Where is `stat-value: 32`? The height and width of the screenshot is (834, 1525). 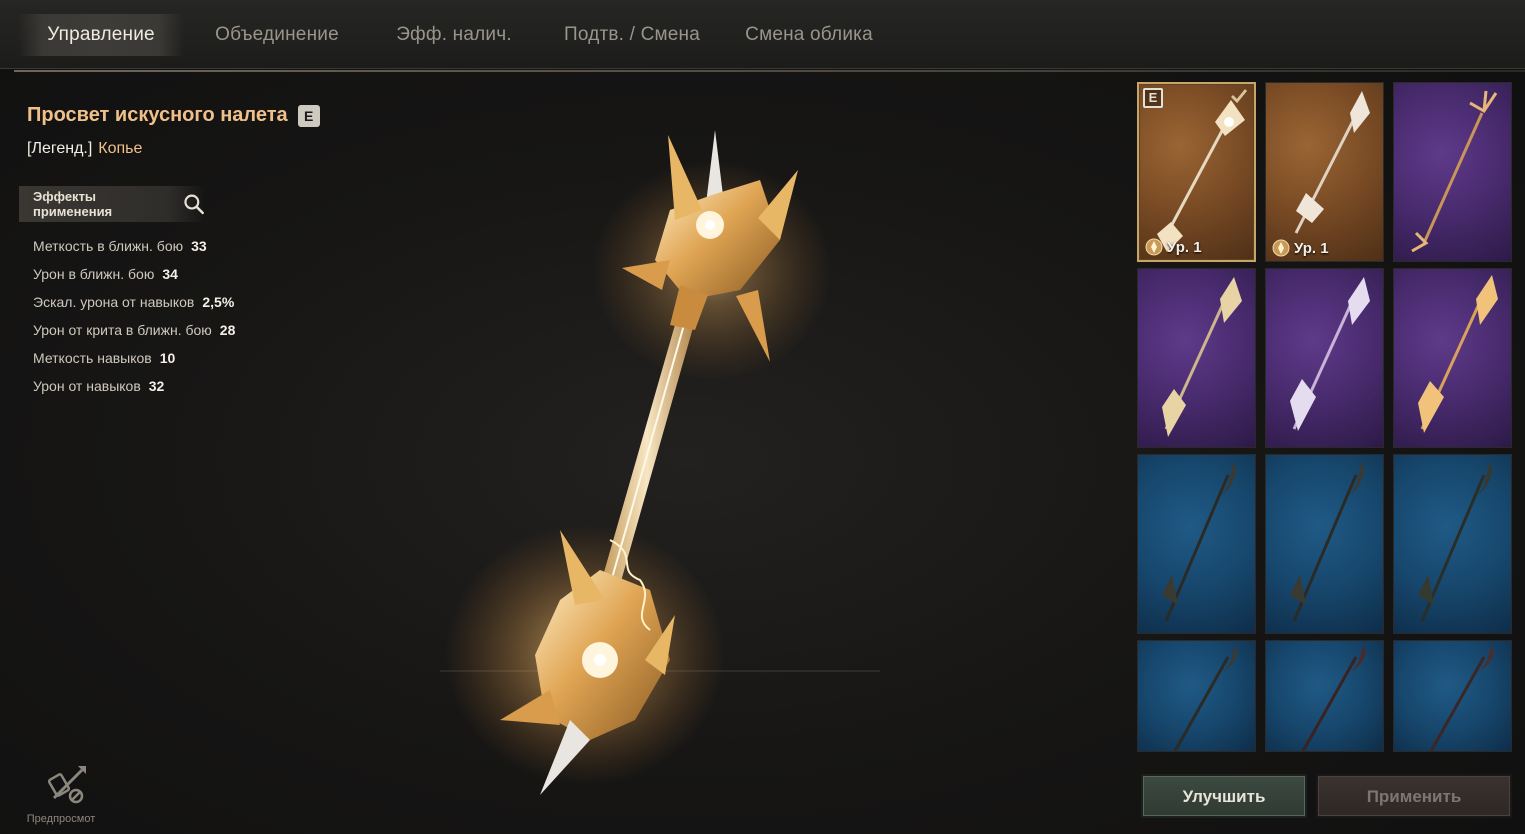 stat-value: 32 is located at coordinates (156, 386).